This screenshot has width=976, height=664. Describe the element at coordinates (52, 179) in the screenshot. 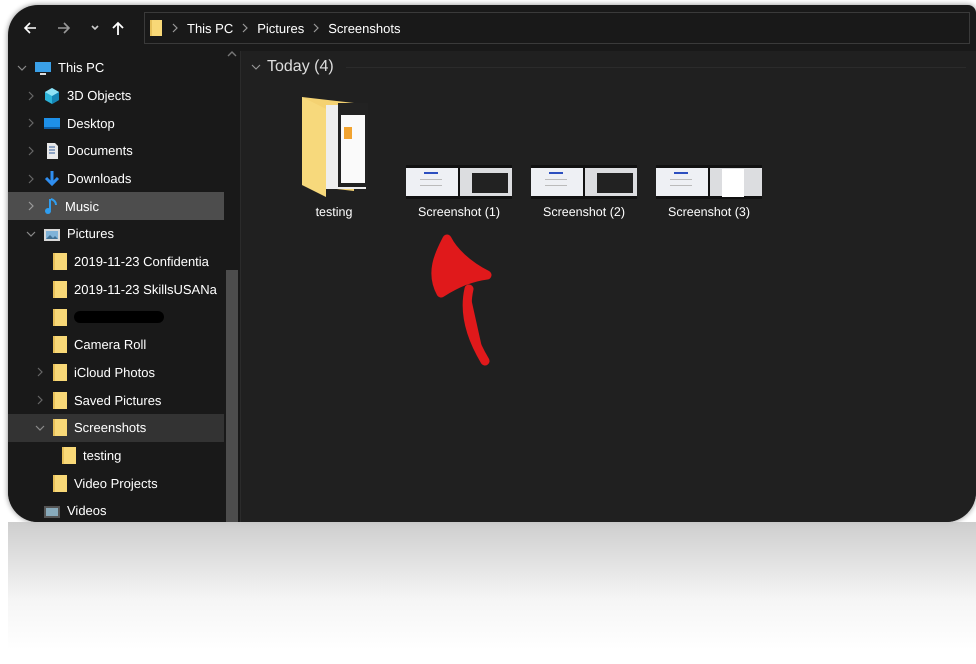

I see `download-arrow-icon` at that location.